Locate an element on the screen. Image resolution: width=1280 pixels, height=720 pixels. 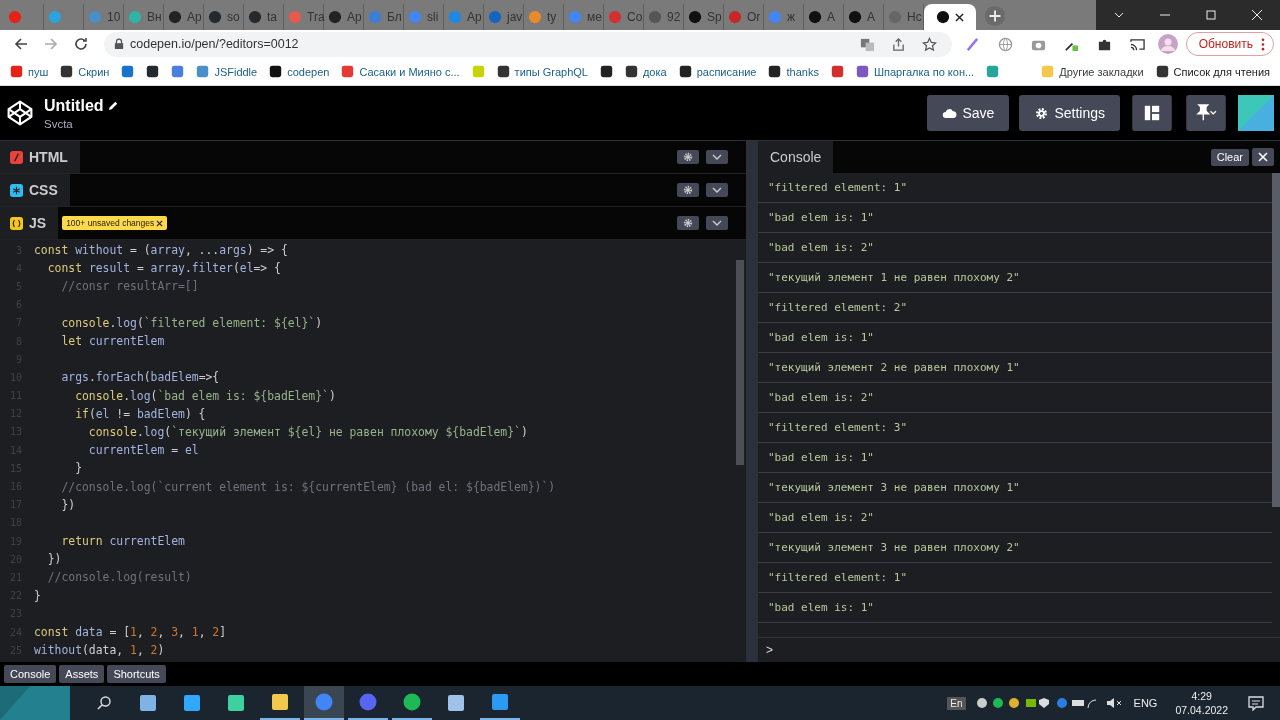
editor-tab: CSS is located at coordinates (35, 190).